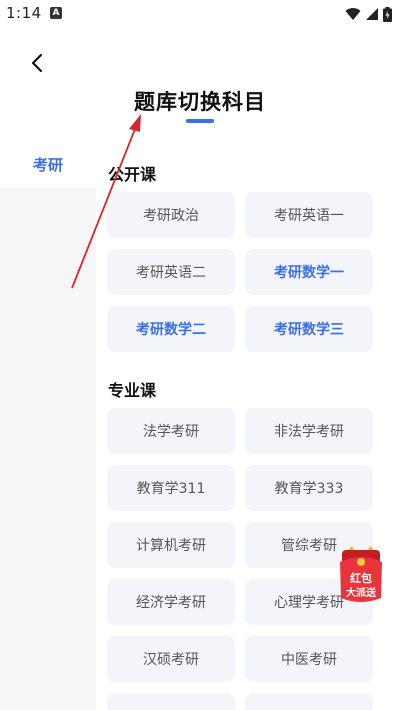  Describe the element at coordinates (309, 272) in the screenshot. I see `subject-chip-selected: 考研数学一` at that location.